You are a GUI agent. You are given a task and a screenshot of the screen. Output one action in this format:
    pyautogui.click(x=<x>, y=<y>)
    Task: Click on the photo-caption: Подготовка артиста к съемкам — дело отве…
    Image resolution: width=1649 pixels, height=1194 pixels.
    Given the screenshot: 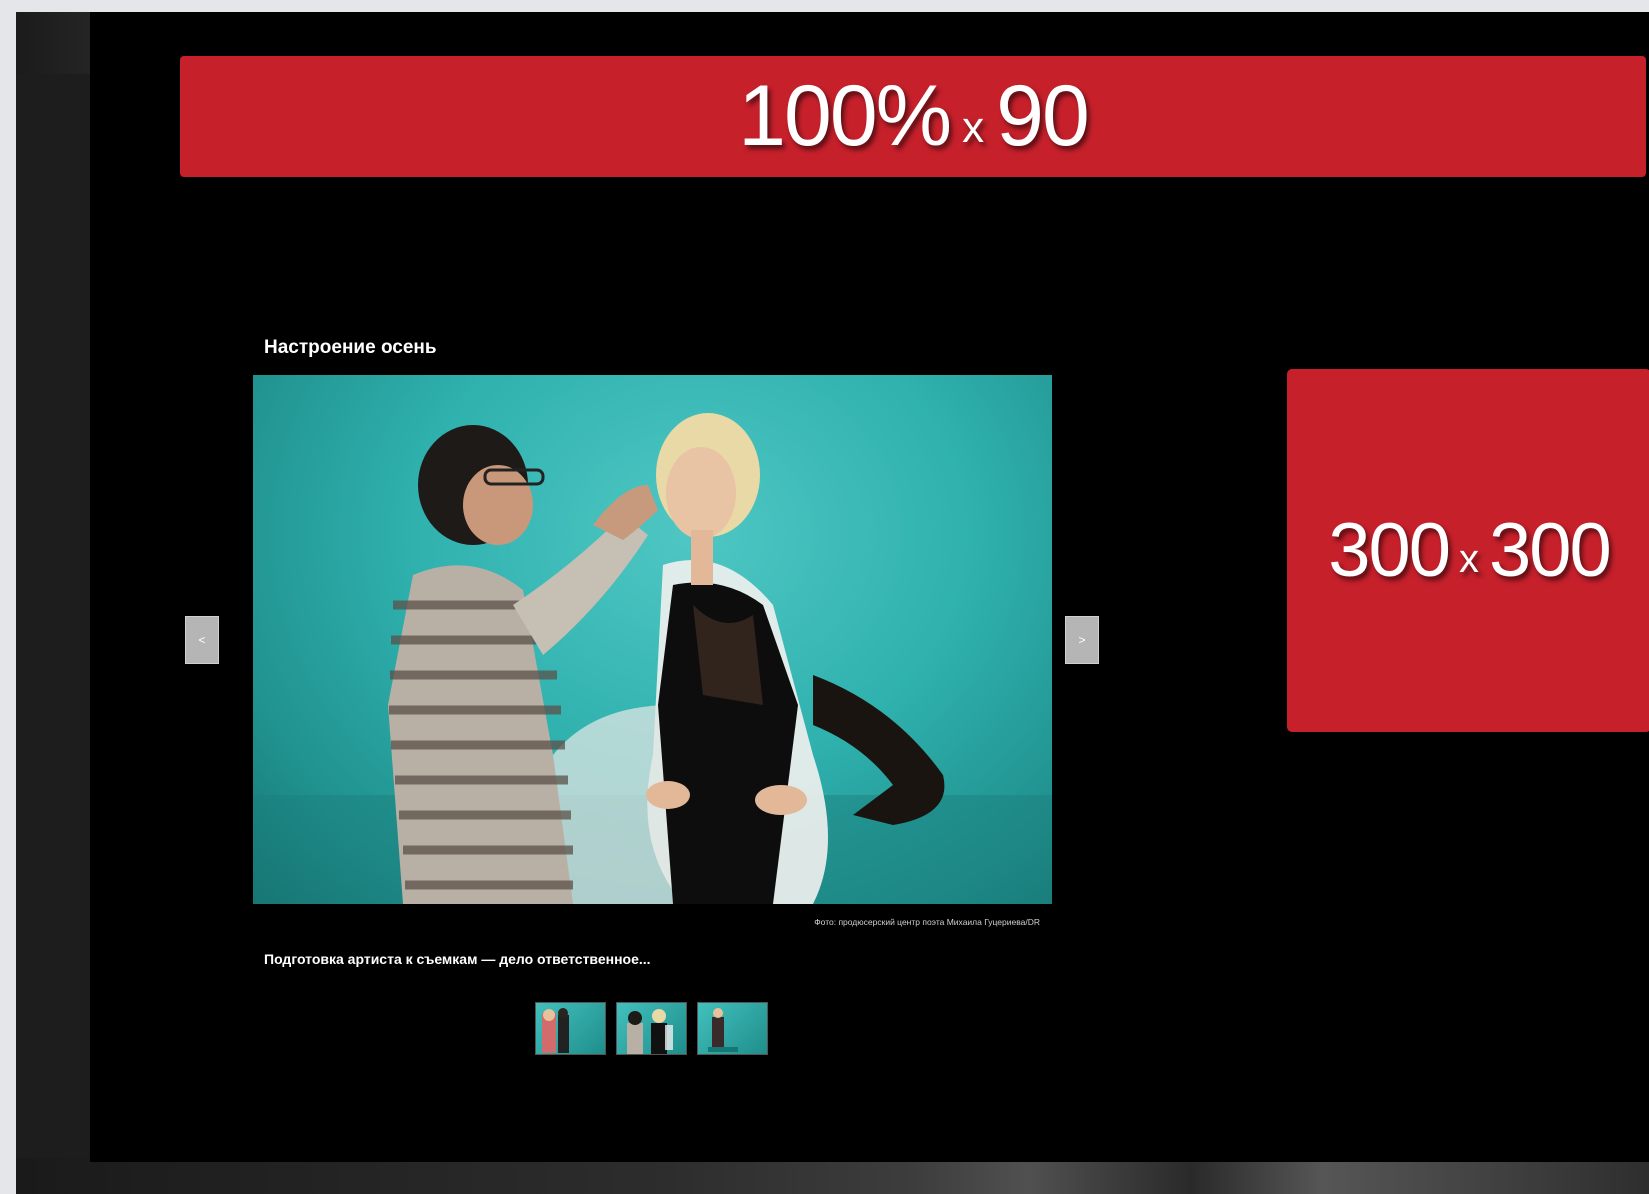 What is the action you would take?
    pyautogui.click(x=457, y=959)
    